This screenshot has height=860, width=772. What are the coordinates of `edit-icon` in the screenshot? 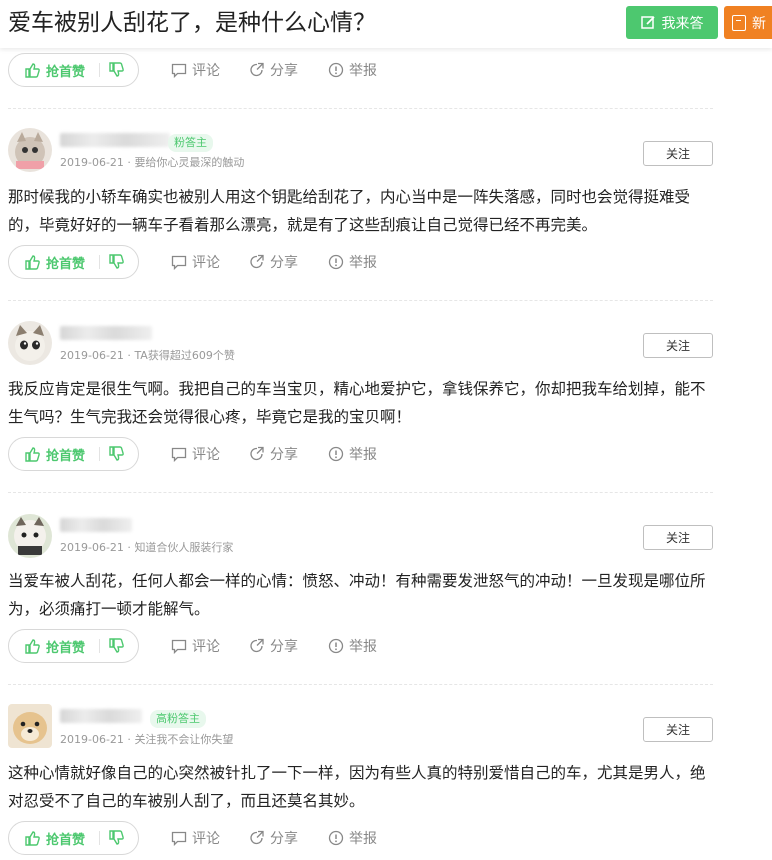 It's located at (647, 22).